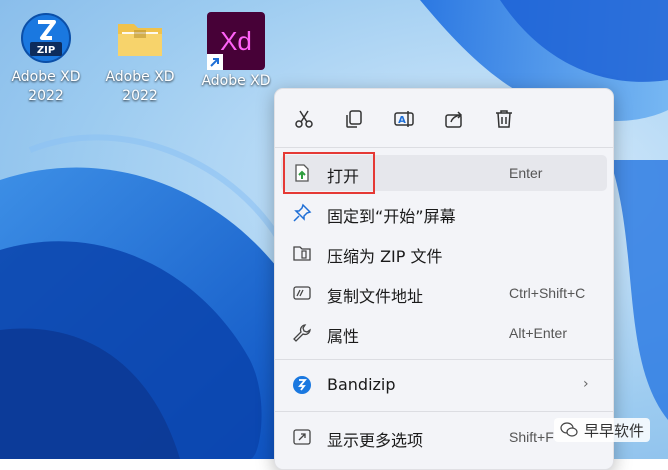 The width and height of the screenshot is (668, 470). Describe the element at coordinates (302, 333) in the screenshot. I see `wrench-icon` at that location.